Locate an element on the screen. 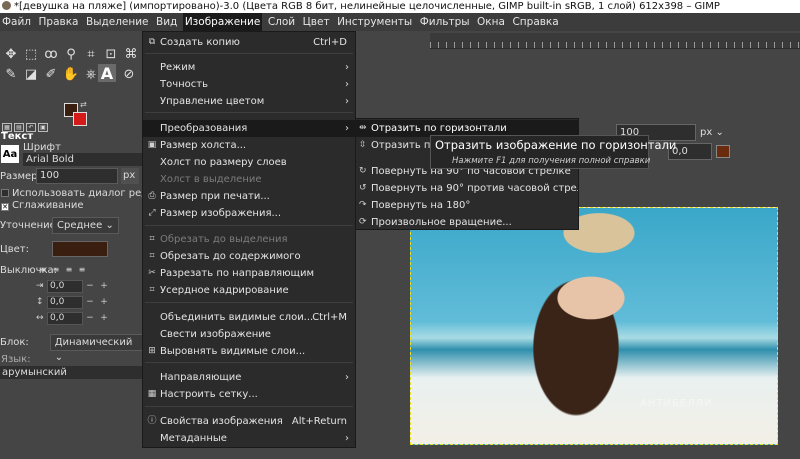 This screenshot has width=800, height=459. font-preview: Aa is located at coordinates (10, 154).